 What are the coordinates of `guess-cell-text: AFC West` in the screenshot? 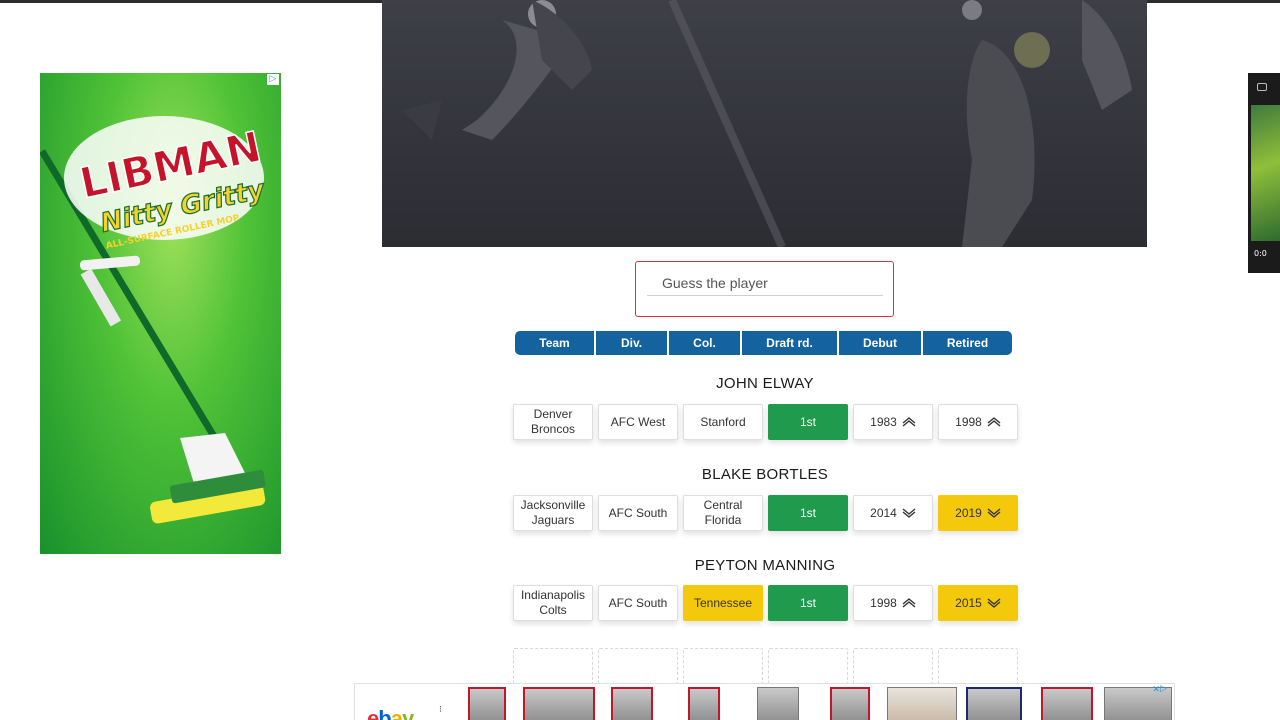 It's located at (638, 421).